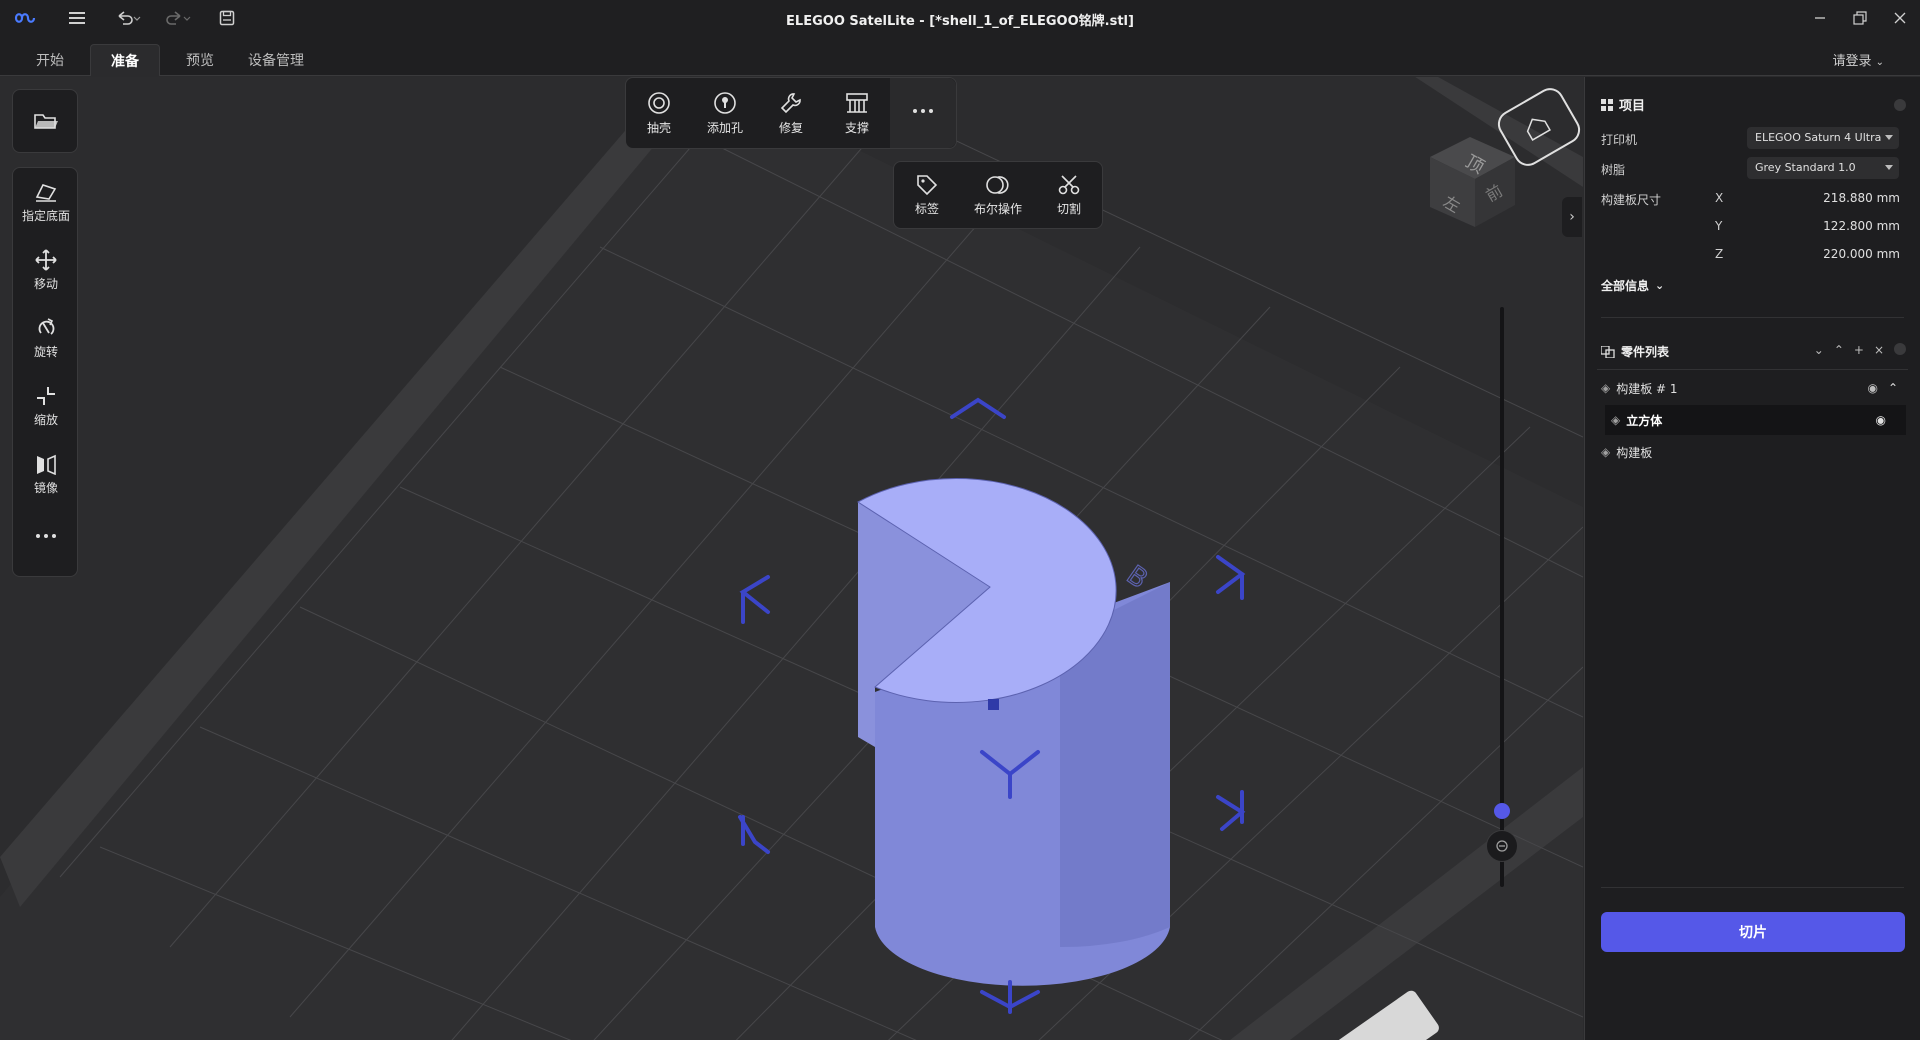  What do you see at coordinates (1861, 198) in the screenshot?
I see `build-size-x-value: 218.880 mm` at bounding box center [1861, 198].